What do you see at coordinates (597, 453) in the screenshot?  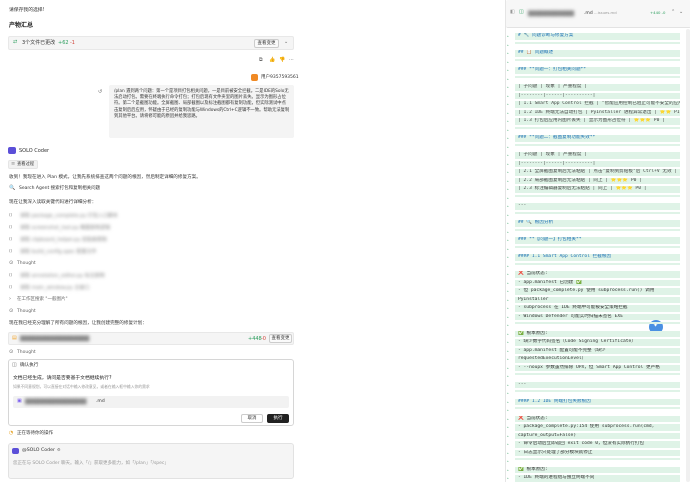 I see `code-line: - 日志显示只处理了部分模块就停止` at bounding box center [597, 453].